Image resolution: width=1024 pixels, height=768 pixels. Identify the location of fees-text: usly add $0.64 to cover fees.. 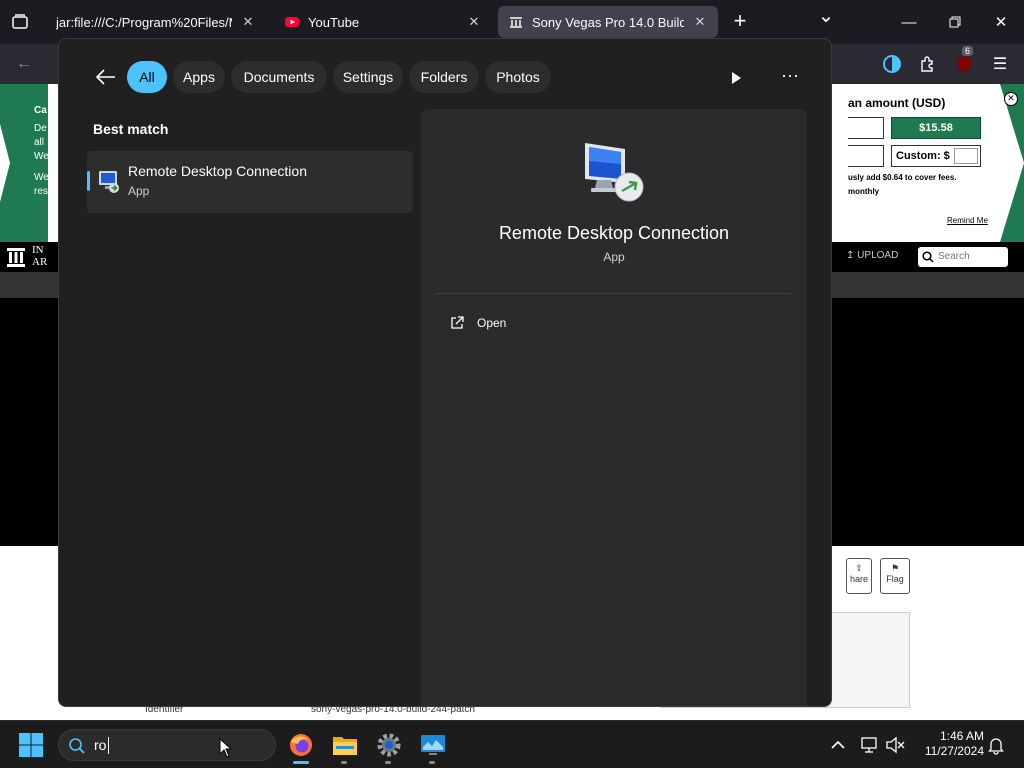
(902, 177).